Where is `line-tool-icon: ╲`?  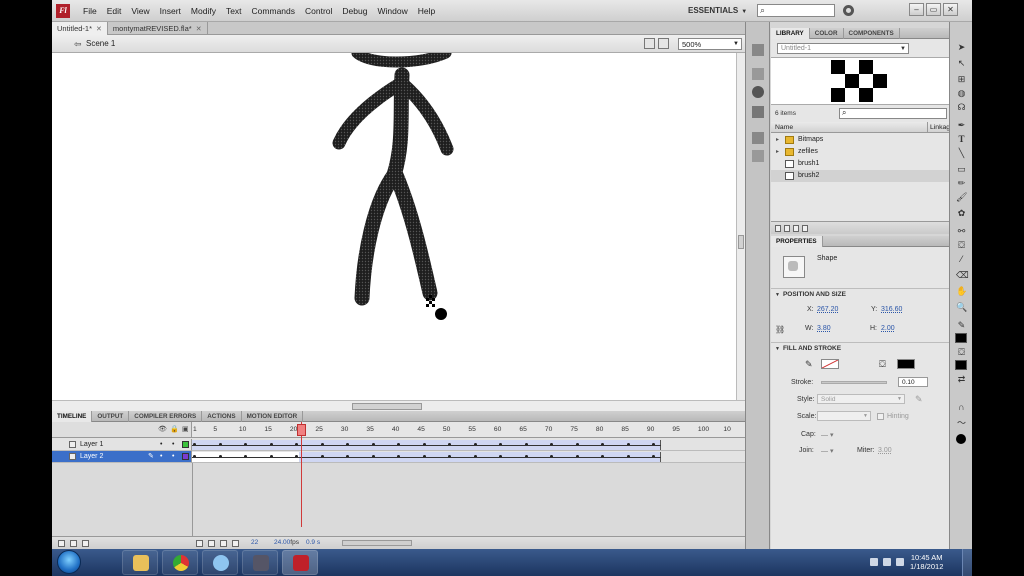 line-tool-icon: ╲ is located at coordinates (961, 153).